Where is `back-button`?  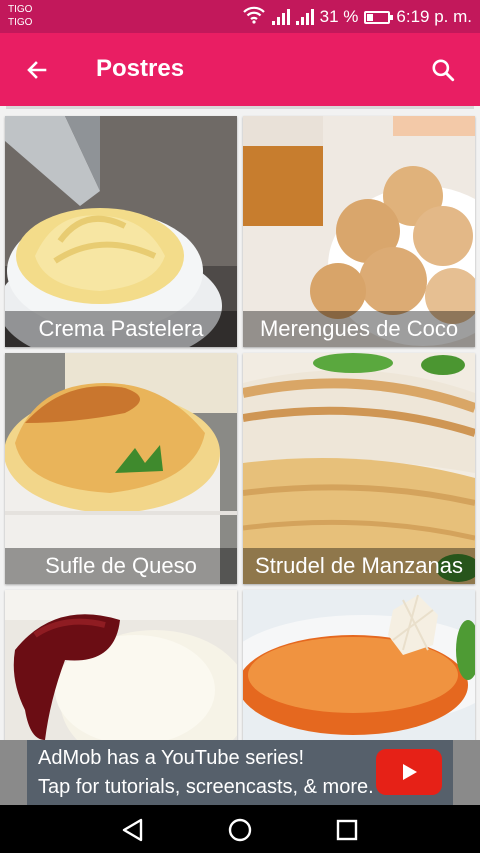 back-button is located at coordinates (37, 70).